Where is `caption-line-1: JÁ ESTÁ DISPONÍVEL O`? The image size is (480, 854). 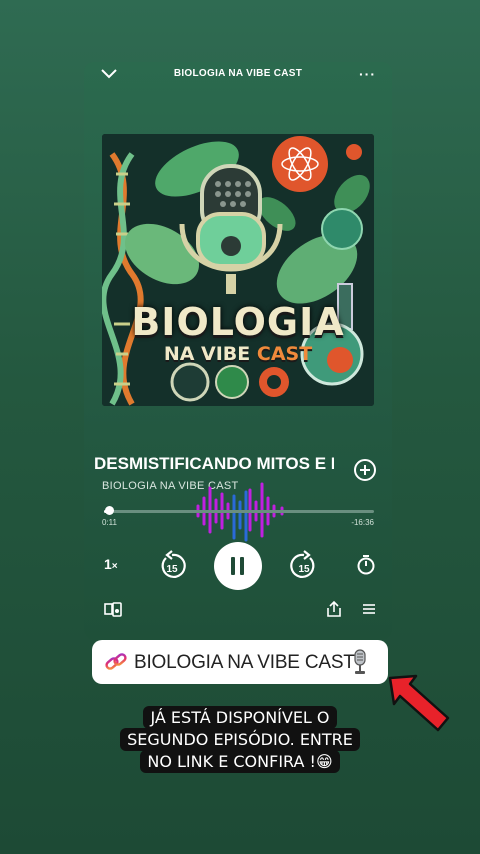
caption-line-1: JÁ ESTÁ DISPONÍVEL O is located at coordinates (240, 717).